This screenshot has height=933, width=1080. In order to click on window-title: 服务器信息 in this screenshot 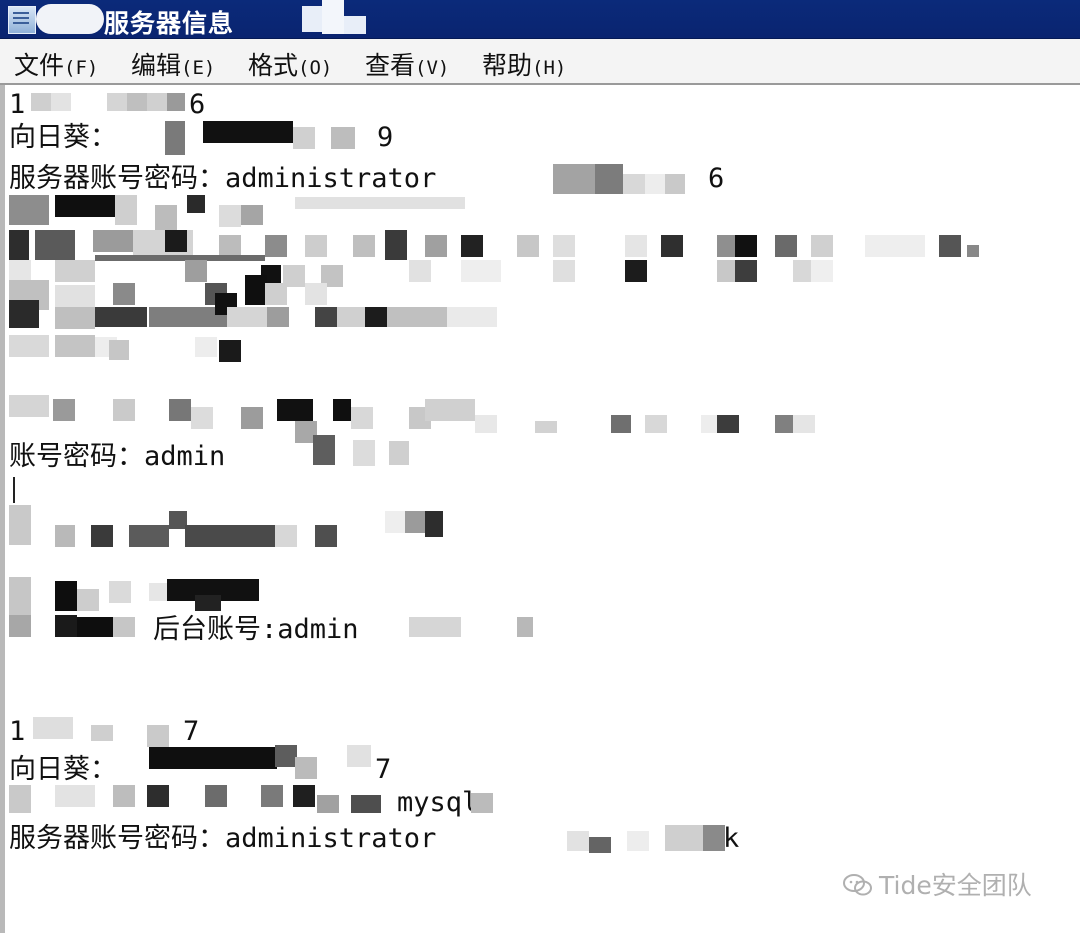, I will do `click(169, 23)`.